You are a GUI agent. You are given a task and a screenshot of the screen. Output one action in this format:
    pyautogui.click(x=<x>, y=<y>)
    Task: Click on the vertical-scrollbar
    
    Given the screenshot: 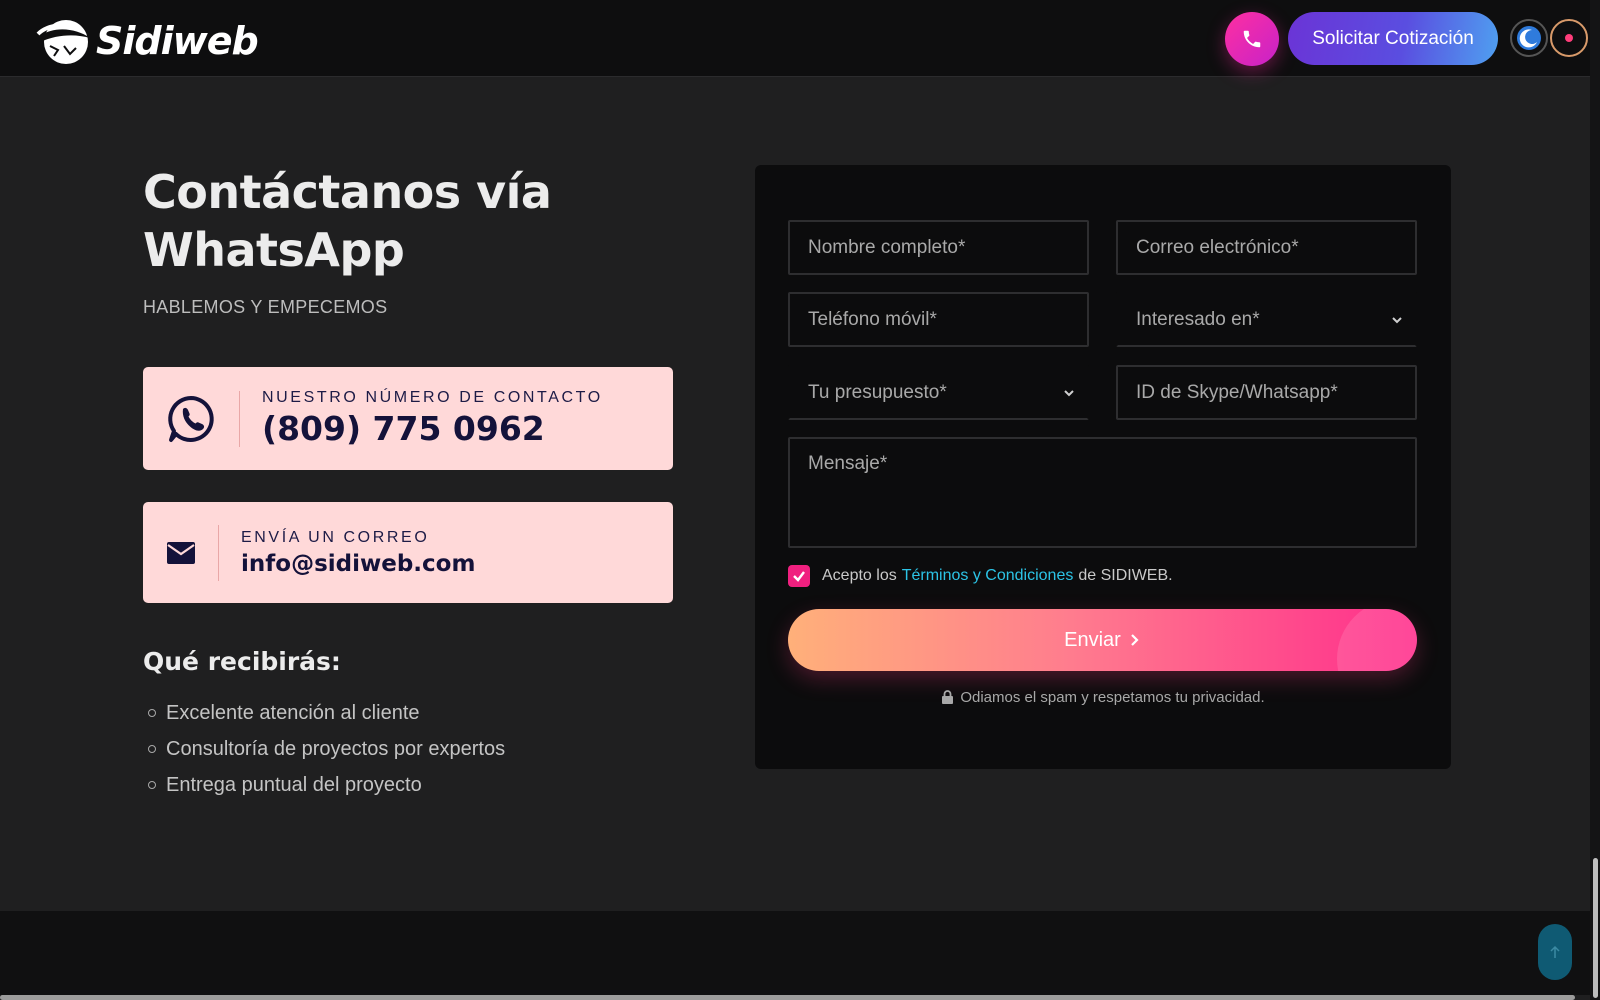 What is the action you would take?
    pyautogui.click(x=1595, y=500)
    